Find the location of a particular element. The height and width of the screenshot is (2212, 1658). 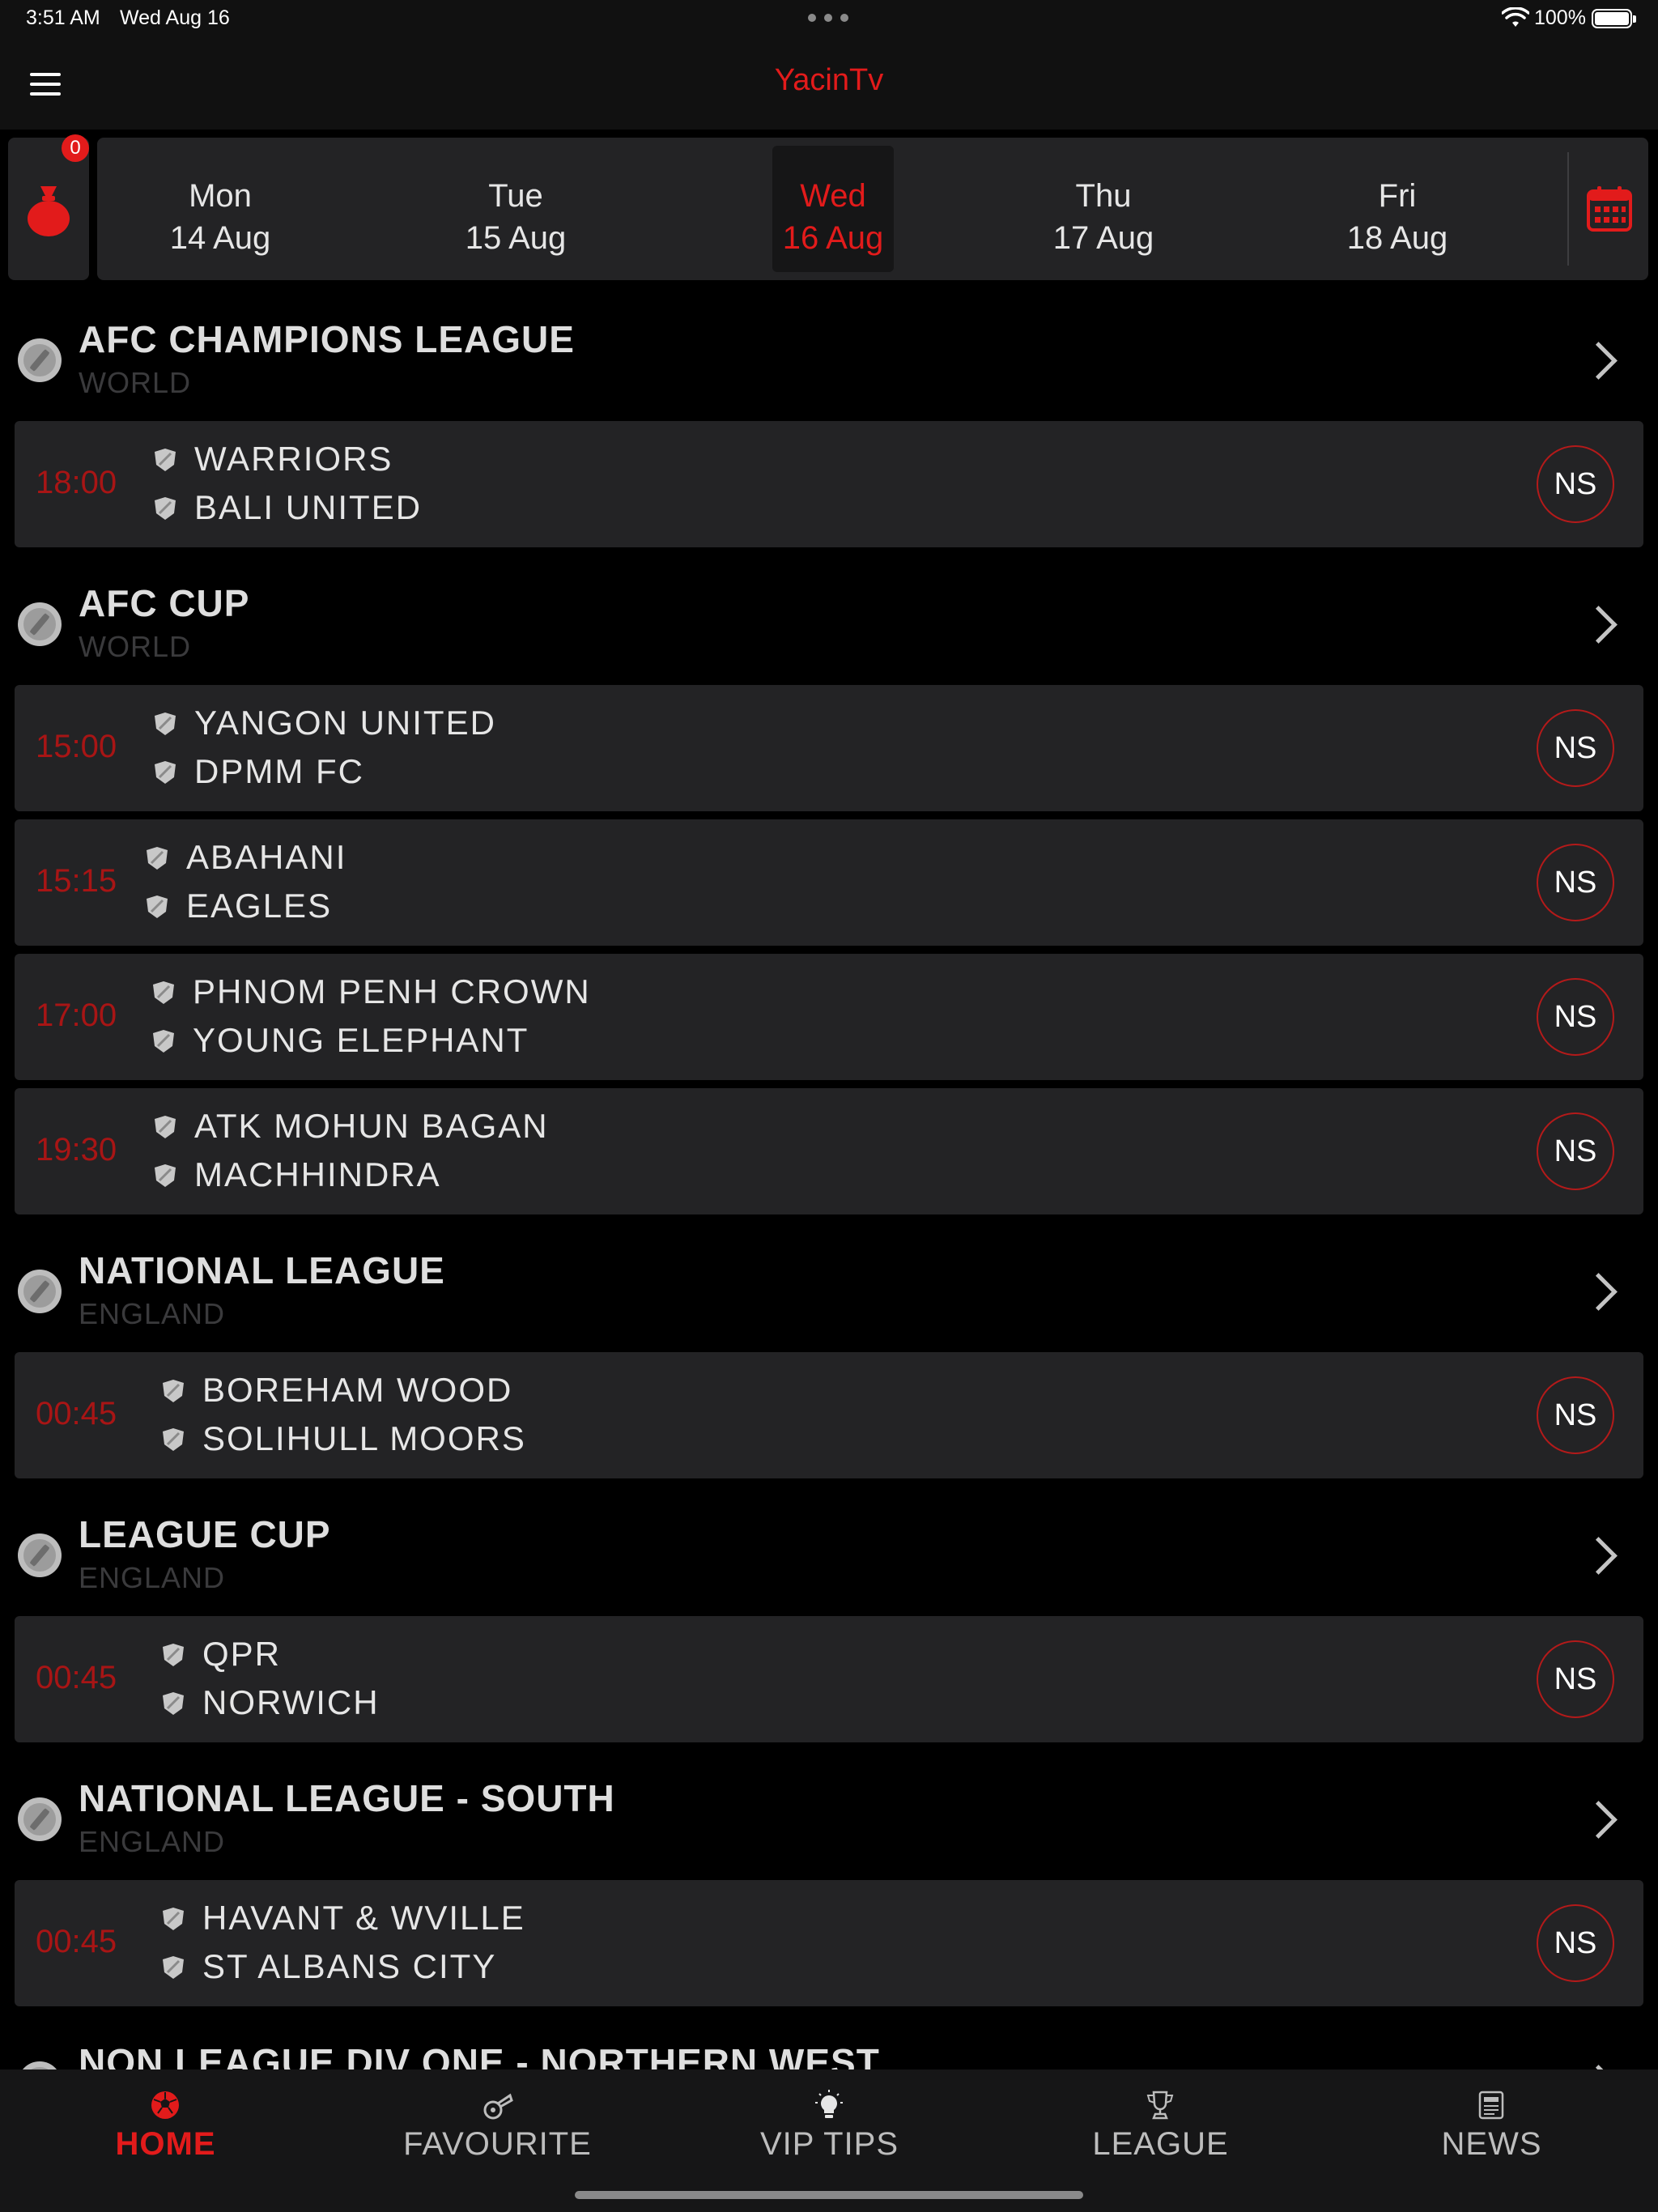

match-row: 19:30 ATK MOHUN BAGAN MACHHINDRA NS is located at coordinates (829, 1151).